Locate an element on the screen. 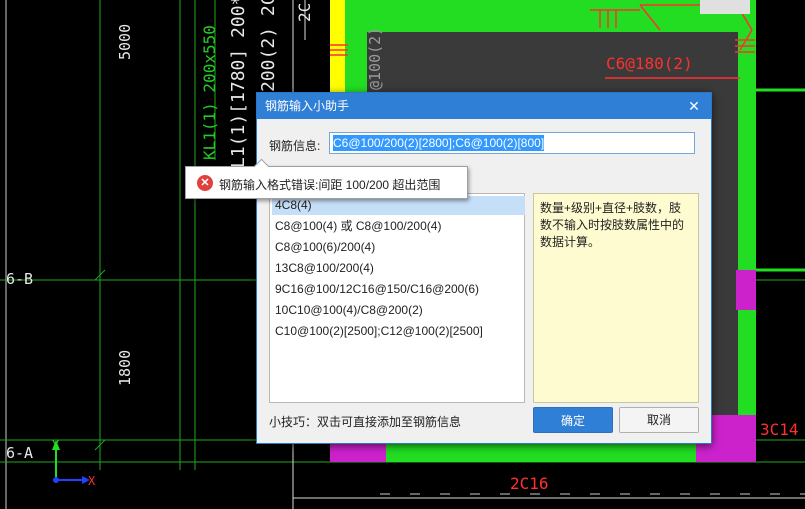  hint-panel: 数量+级别+直径+肢数，肢数不输入时按肢数属性中的数据计算。 is located at coordinates (616, 298).